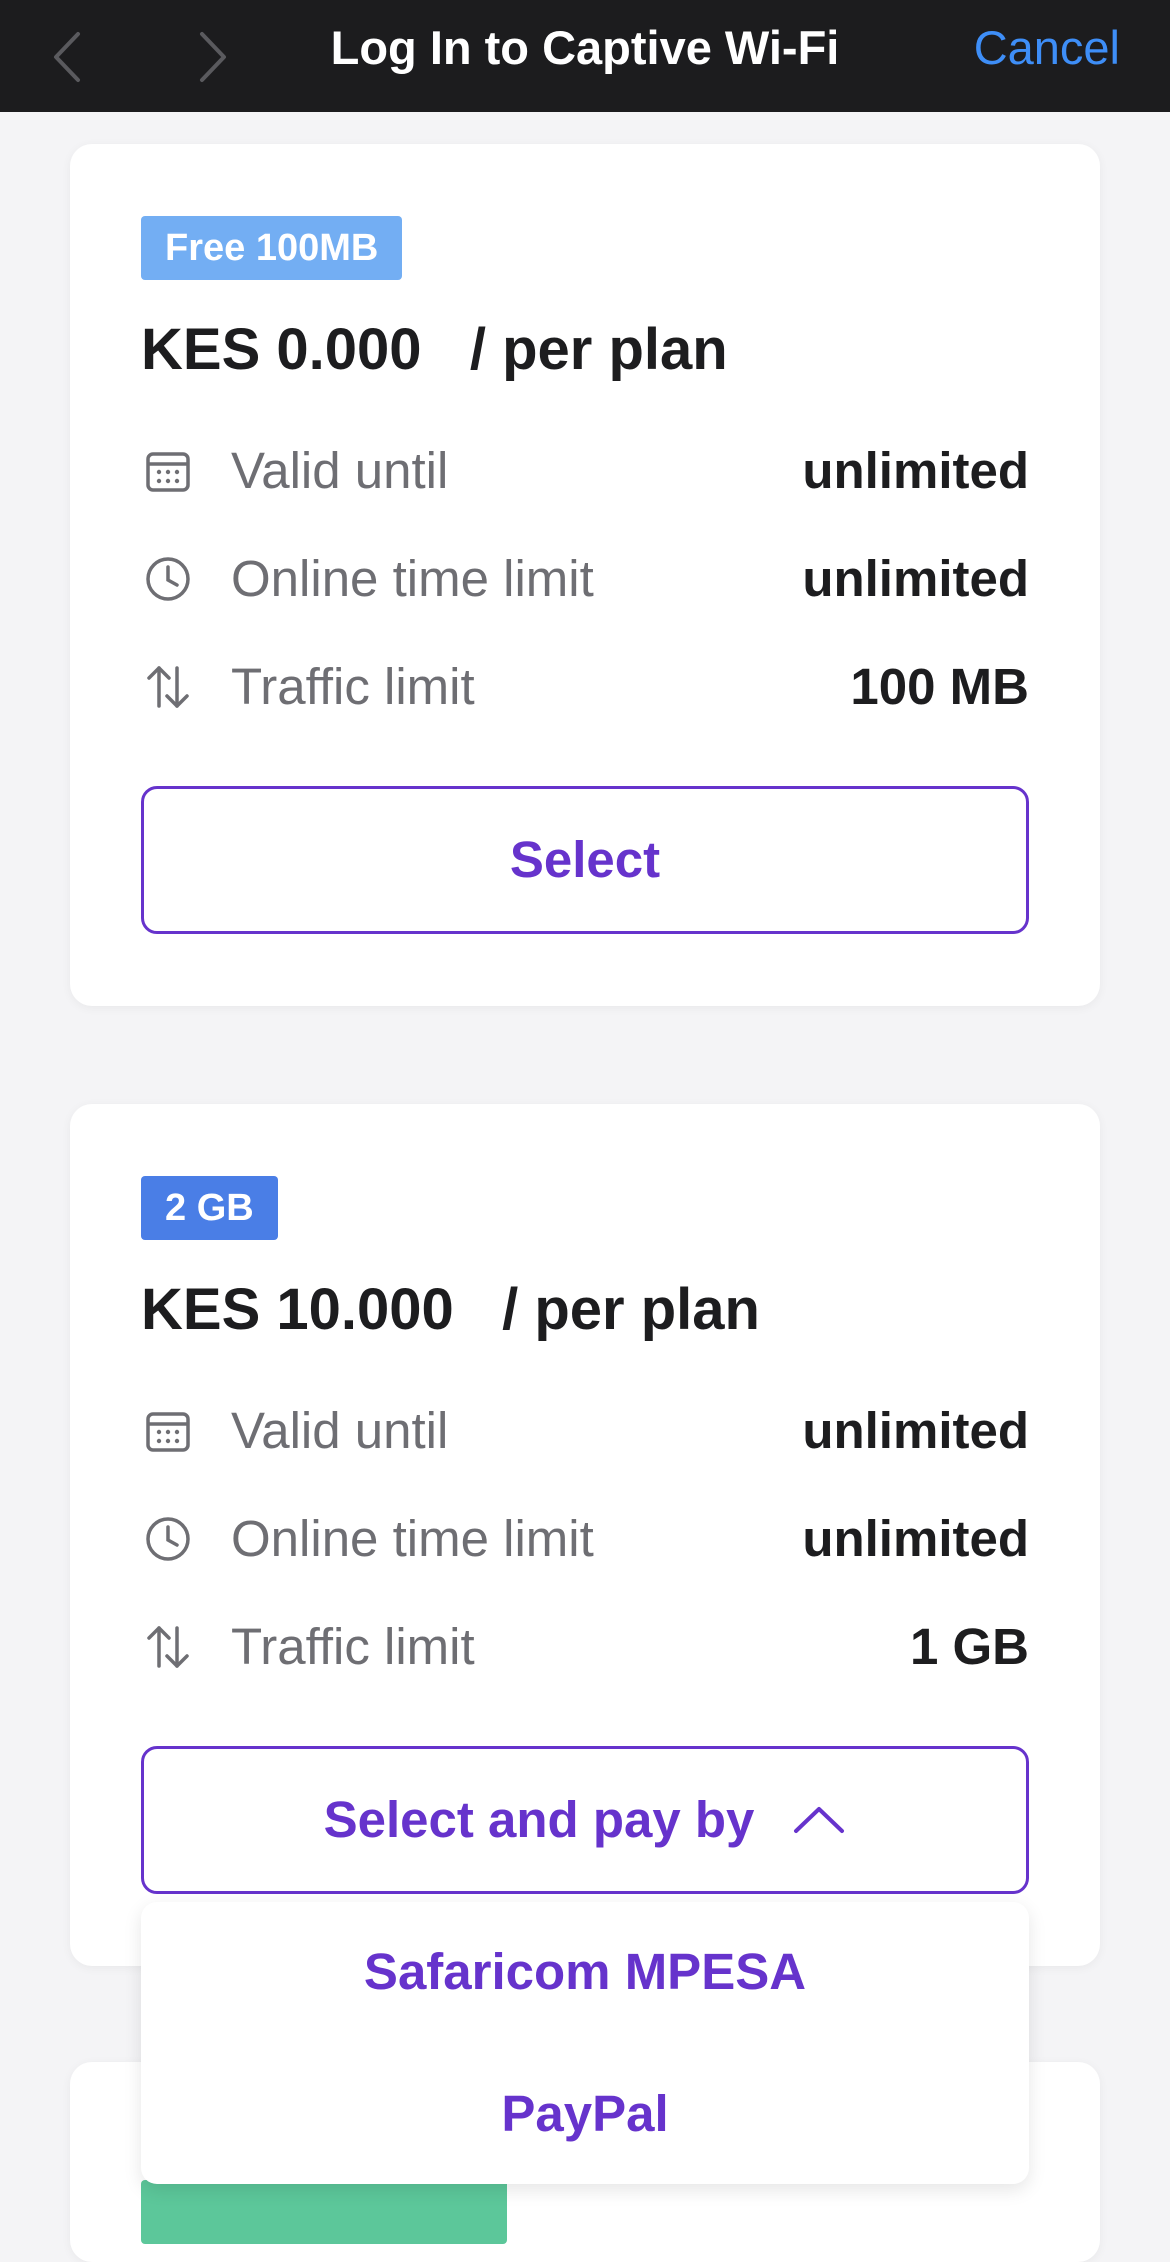 The height and width of the screenshot is (2262, 1170). Describe the element at coordinates (585, 1972) in the screenshot. I see `menu-item-safaricom-mpesa: Safaricom MPESA` at that location.